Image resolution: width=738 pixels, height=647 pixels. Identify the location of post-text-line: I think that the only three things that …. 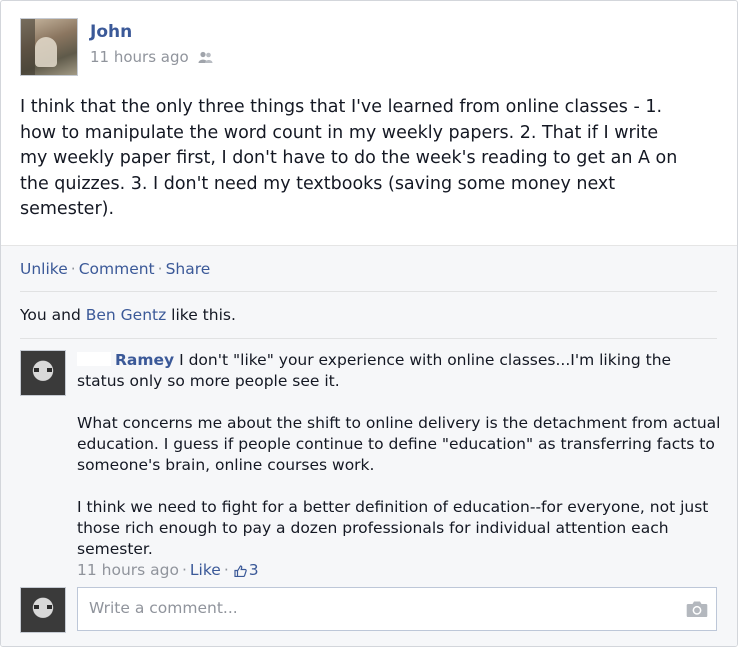
(341, 107).